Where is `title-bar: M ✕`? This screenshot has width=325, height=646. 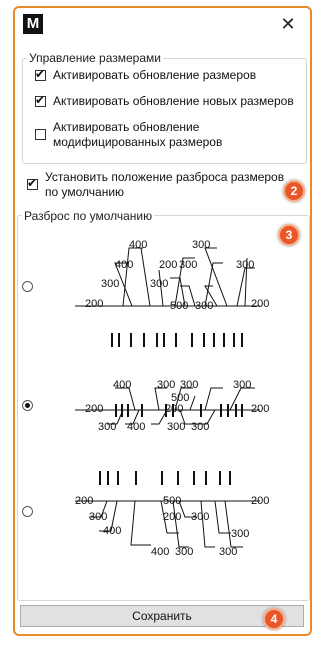
title-bar: M ✕ is located at coordinates (162, 24).